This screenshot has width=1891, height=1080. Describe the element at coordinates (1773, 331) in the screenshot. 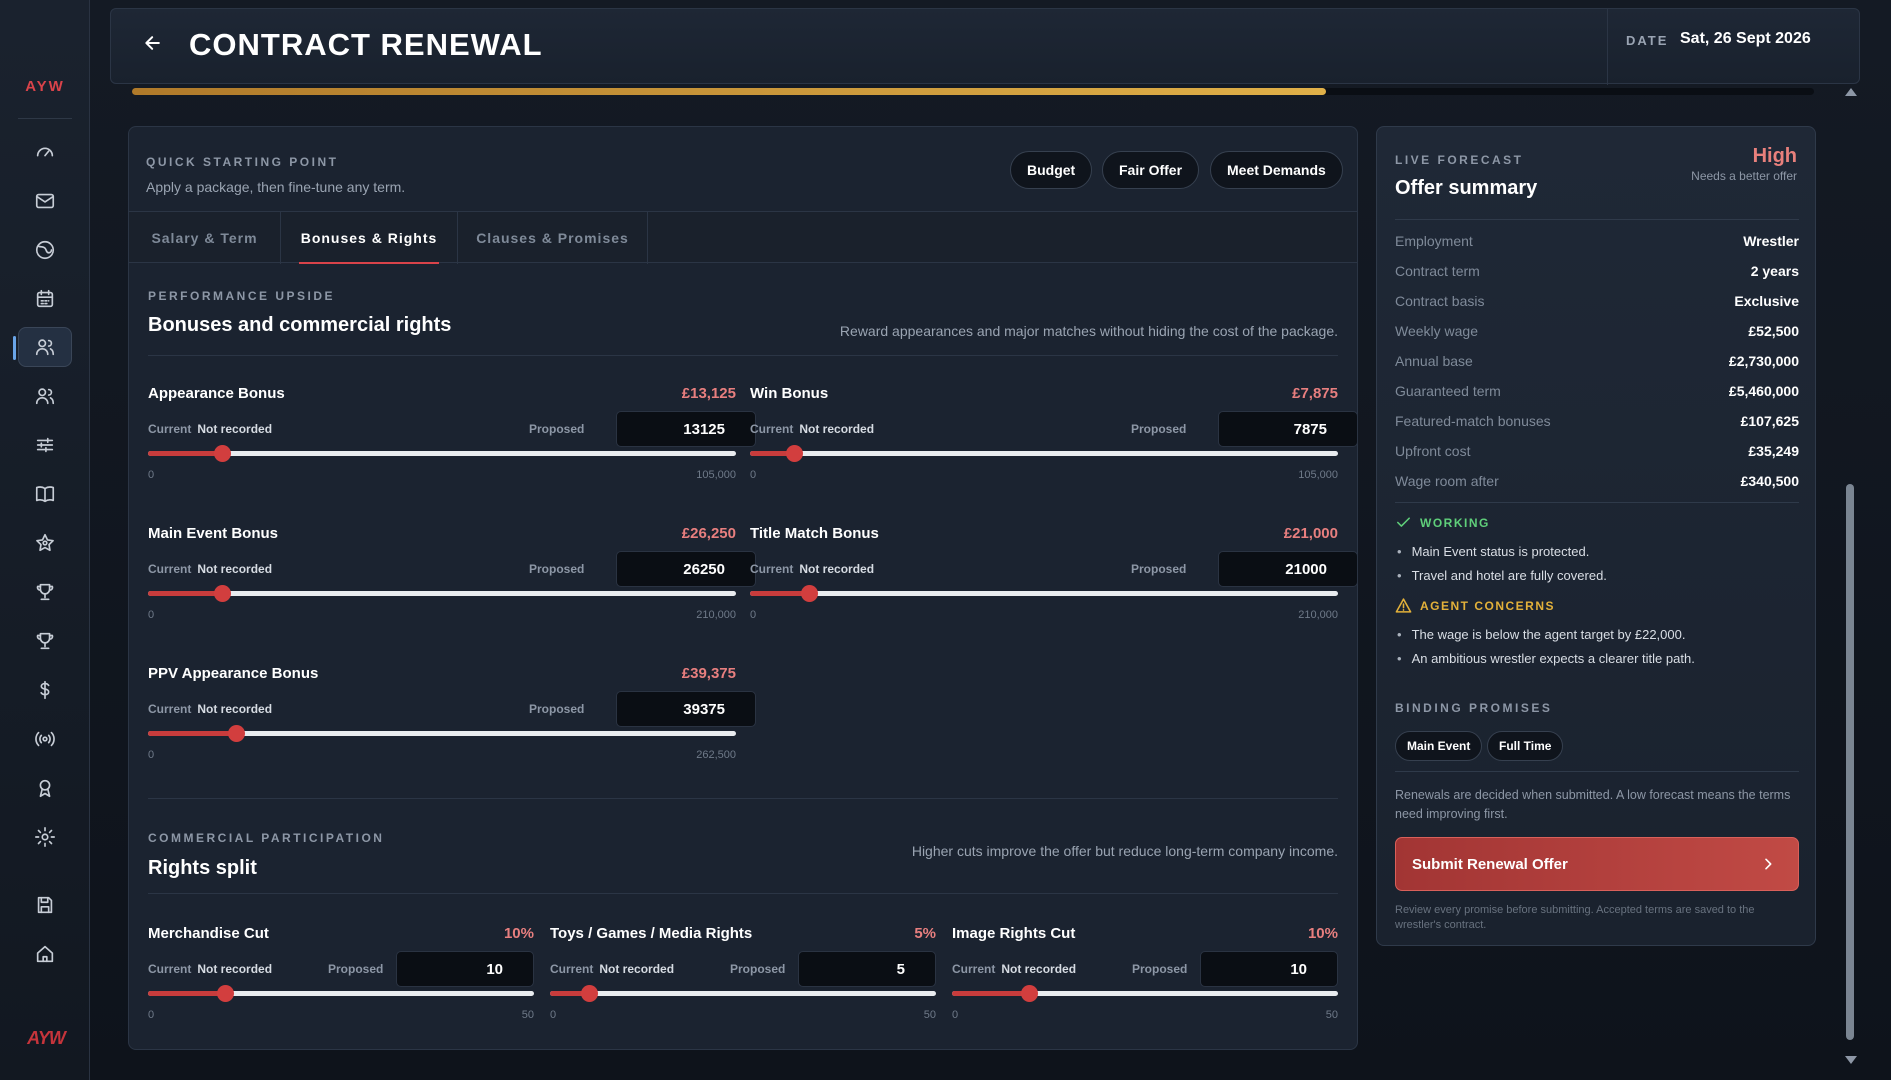

I see `summary-value: £52,500` at that location.